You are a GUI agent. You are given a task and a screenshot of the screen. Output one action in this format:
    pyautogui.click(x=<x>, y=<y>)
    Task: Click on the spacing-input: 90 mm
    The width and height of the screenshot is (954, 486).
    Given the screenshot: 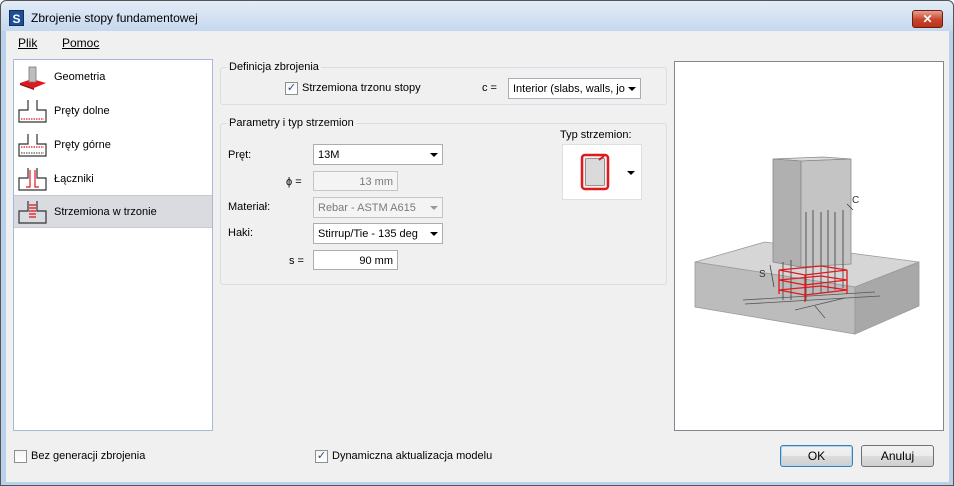 What is the action you would take?
    pyautogui.click(x=355, y=260)
    